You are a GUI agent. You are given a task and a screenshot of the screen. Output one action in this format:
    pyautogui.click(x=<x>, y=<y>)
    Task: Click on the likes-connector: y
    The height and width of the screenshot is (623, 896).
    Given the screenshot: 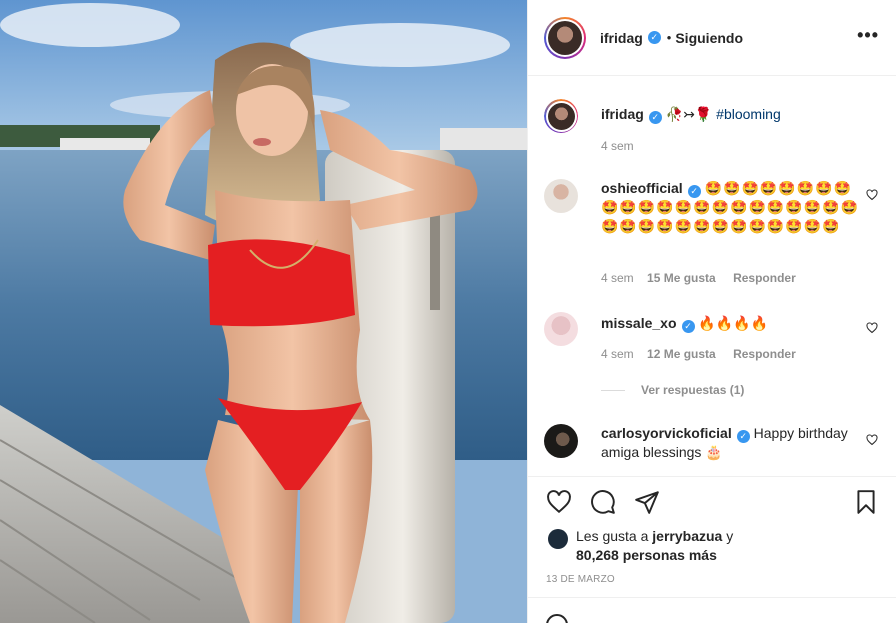 What is the action you would take?
    pyautogui.click(x=730, y=536)
    